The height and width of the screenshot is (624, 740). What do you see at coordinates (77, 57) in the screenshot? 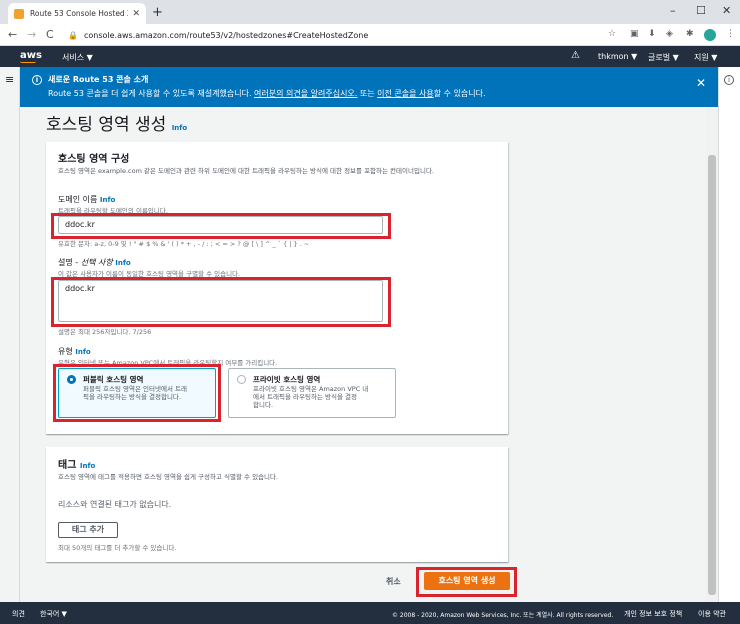
I see `services-menu: 서비스 ▼` at bounding box center [77, 57].